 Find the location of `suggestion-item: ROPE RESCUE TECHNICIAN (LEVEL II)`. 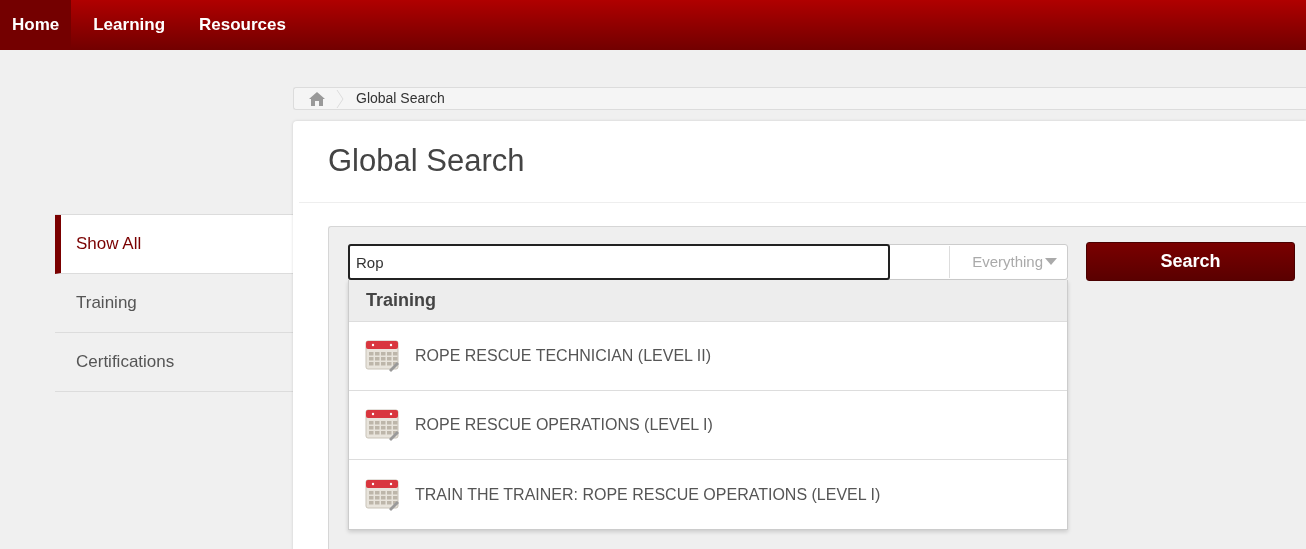

suggestion-item: ROPE RESCUE TECHNICIAN (LEVEL II) is located at coordinates (708, 356).